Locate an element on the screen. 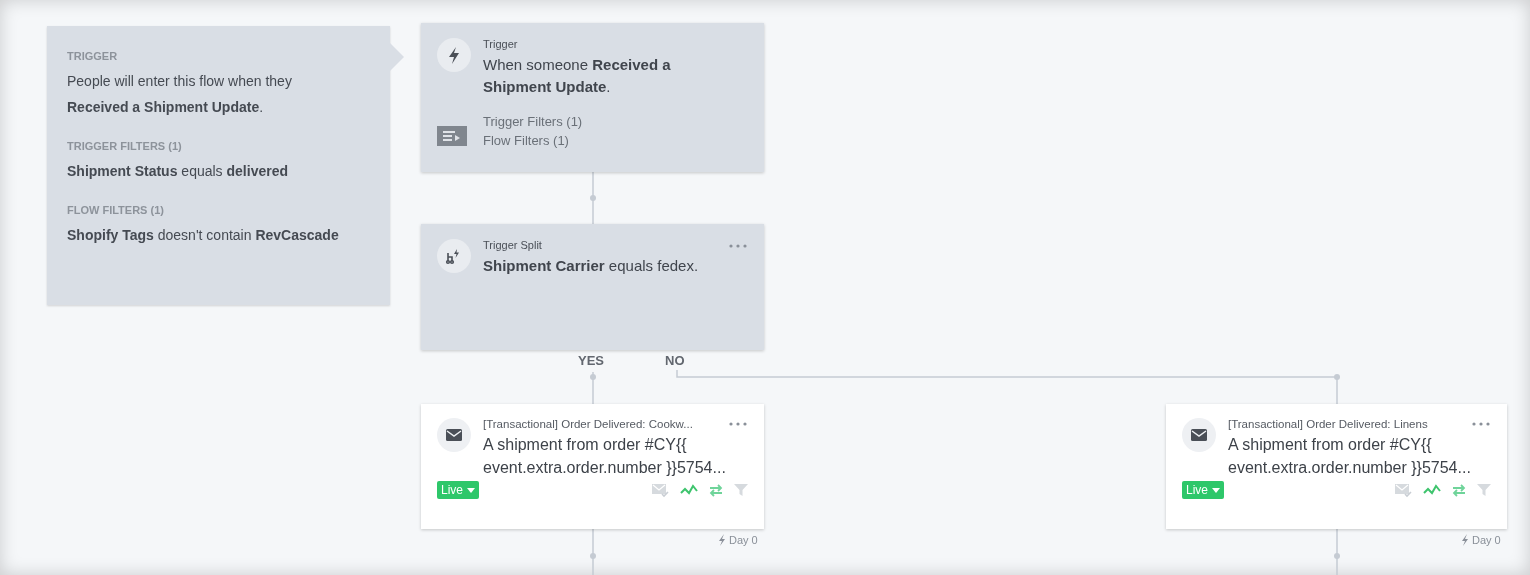 Image resolution: width=1530 pixels, height=575 pixels. filter-list-icon is located at coordinates (452, 136).